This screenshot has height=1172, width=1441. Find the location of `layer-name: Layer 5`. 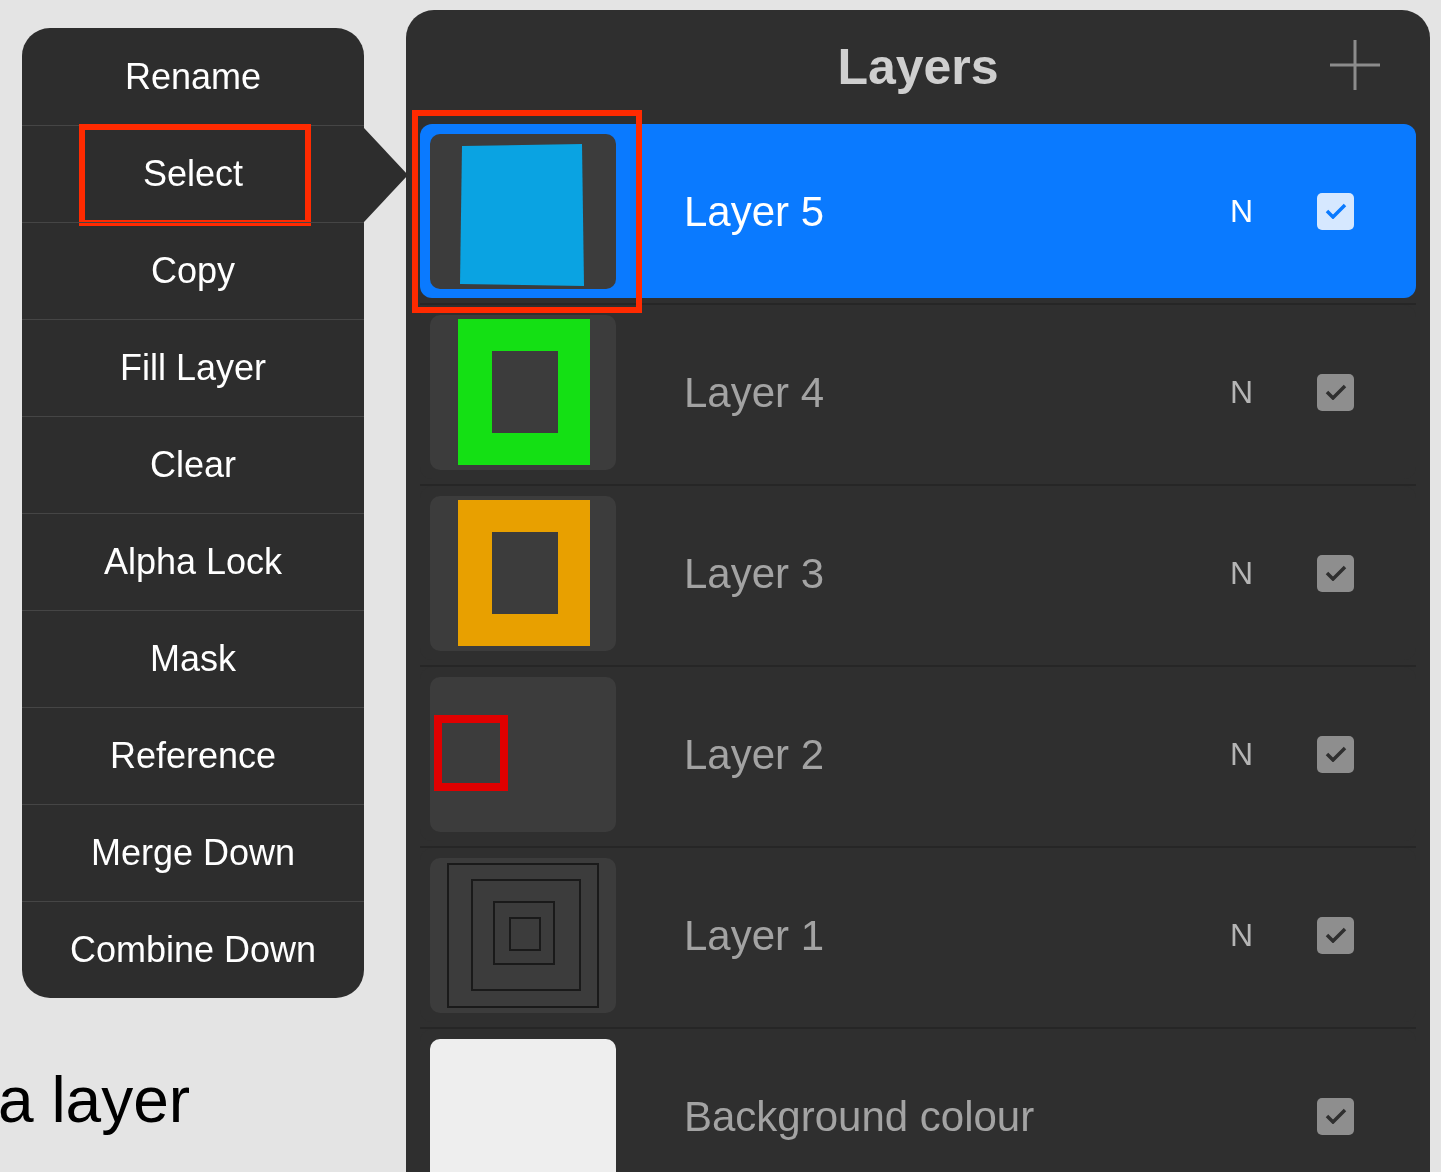

layer-name: Layer 5 is located at coordinates (754, 211).